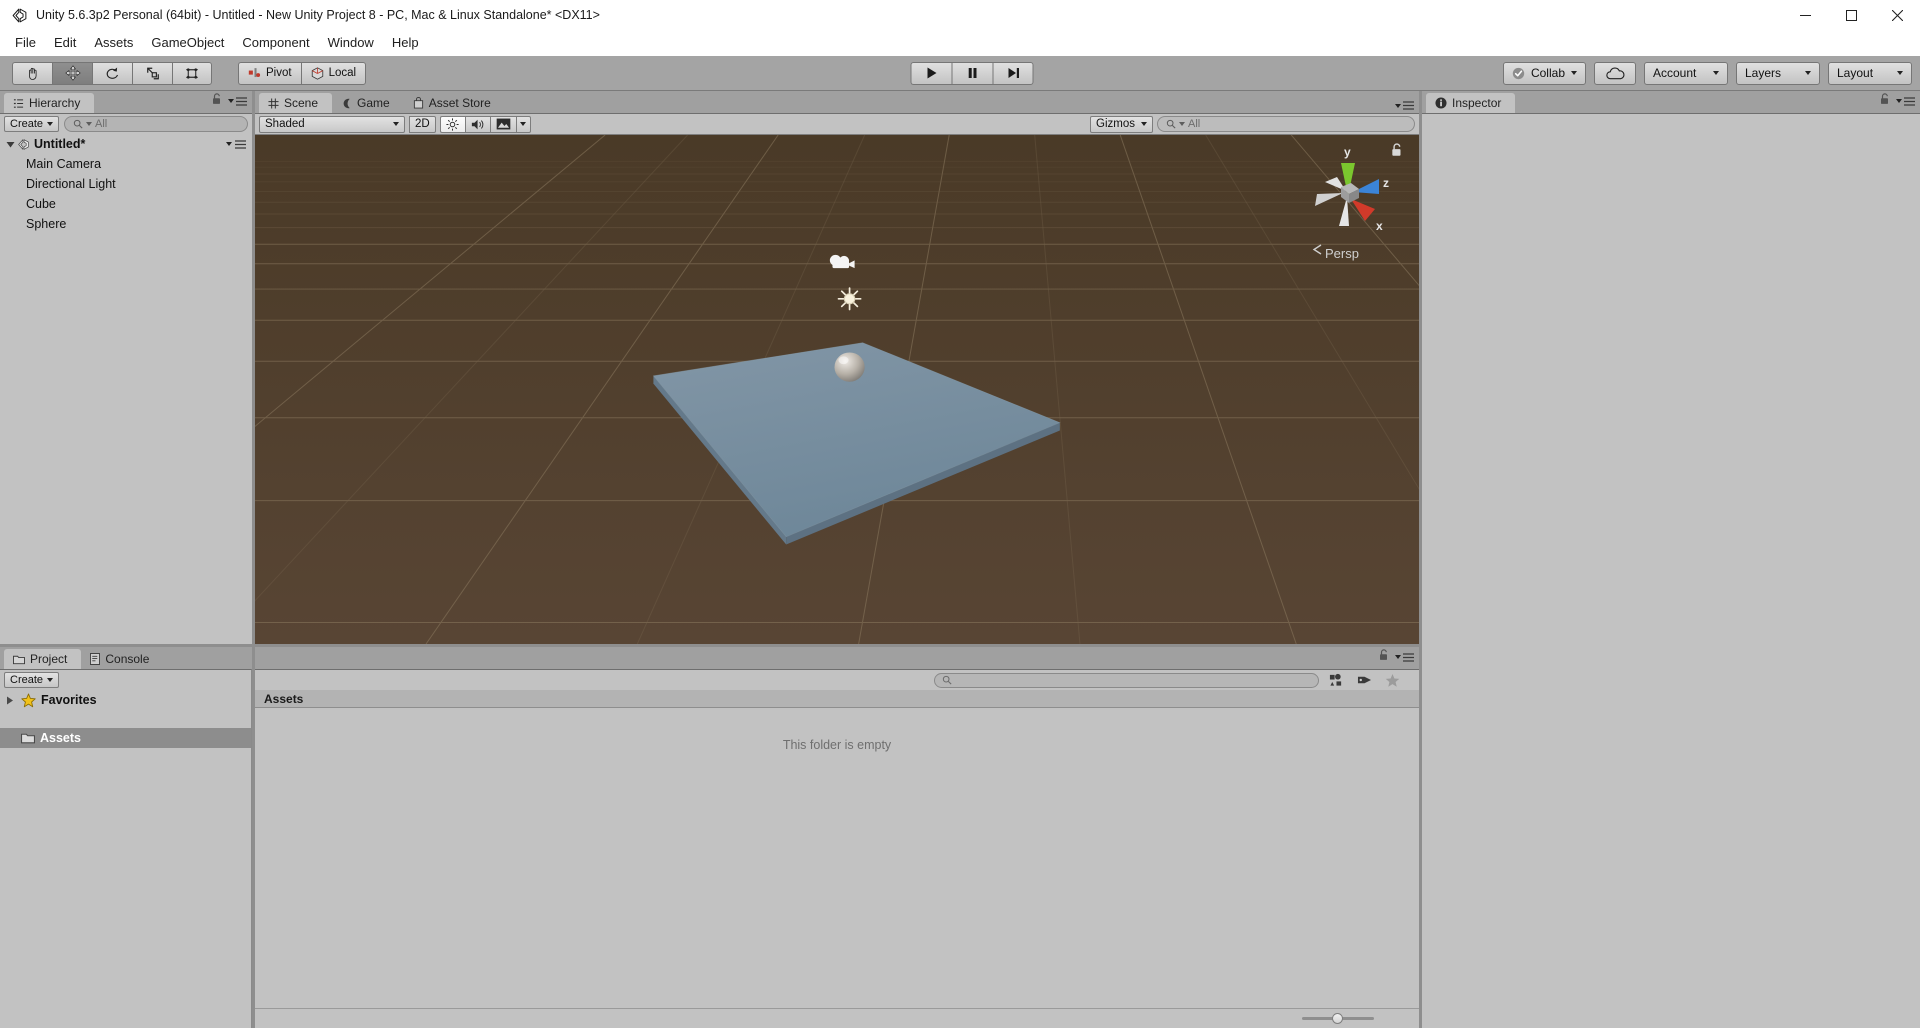  I want to click on twisty-expanded-icon, so click(10, 144).